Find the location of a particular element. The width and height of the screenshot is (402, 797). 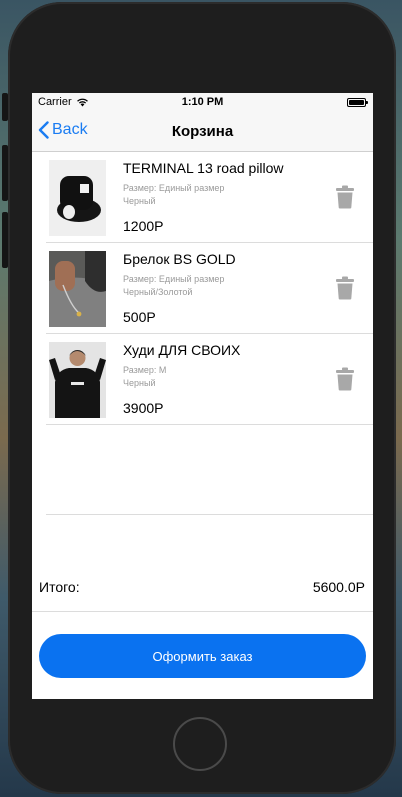

cart-item: Худи ДЛЯ СВОИХ Размер: M Черный 3900Р is located at coordinates (209, 379).